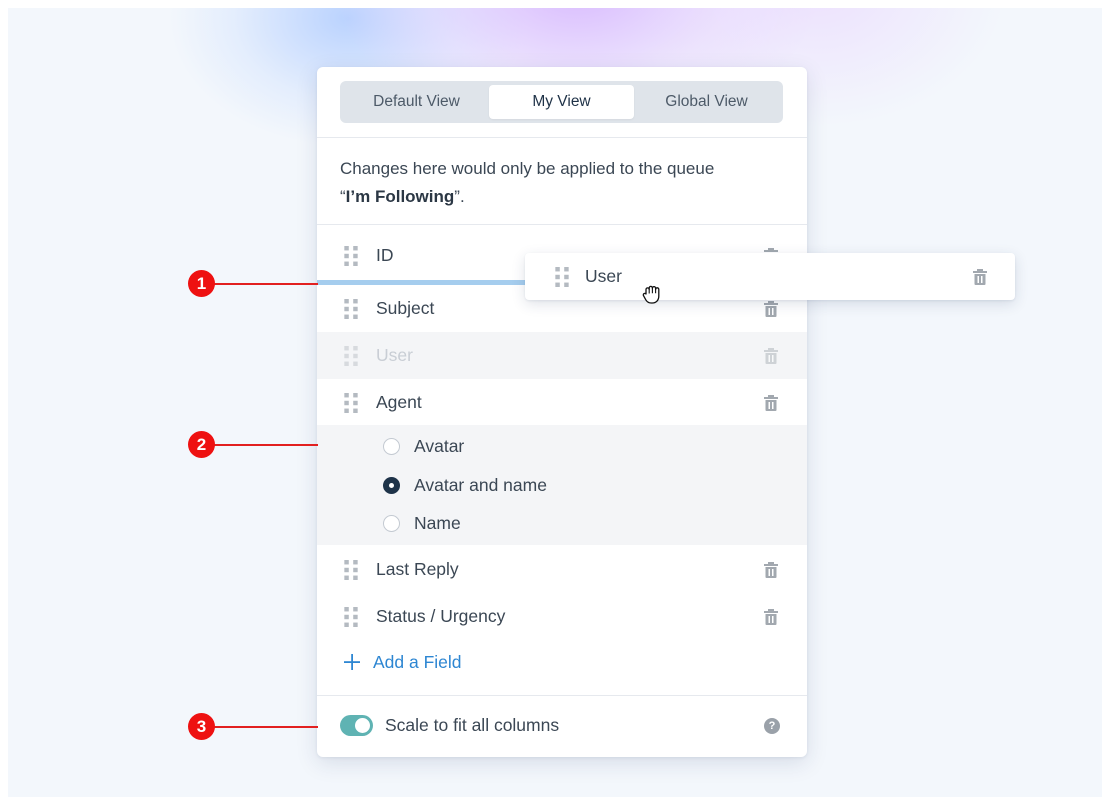 The height and width of the screenshot is (805, 1110). What do you see at coordinates (385, 255) in the screenshot?
I see `field-label: ID` at bounding box center [385, 255].